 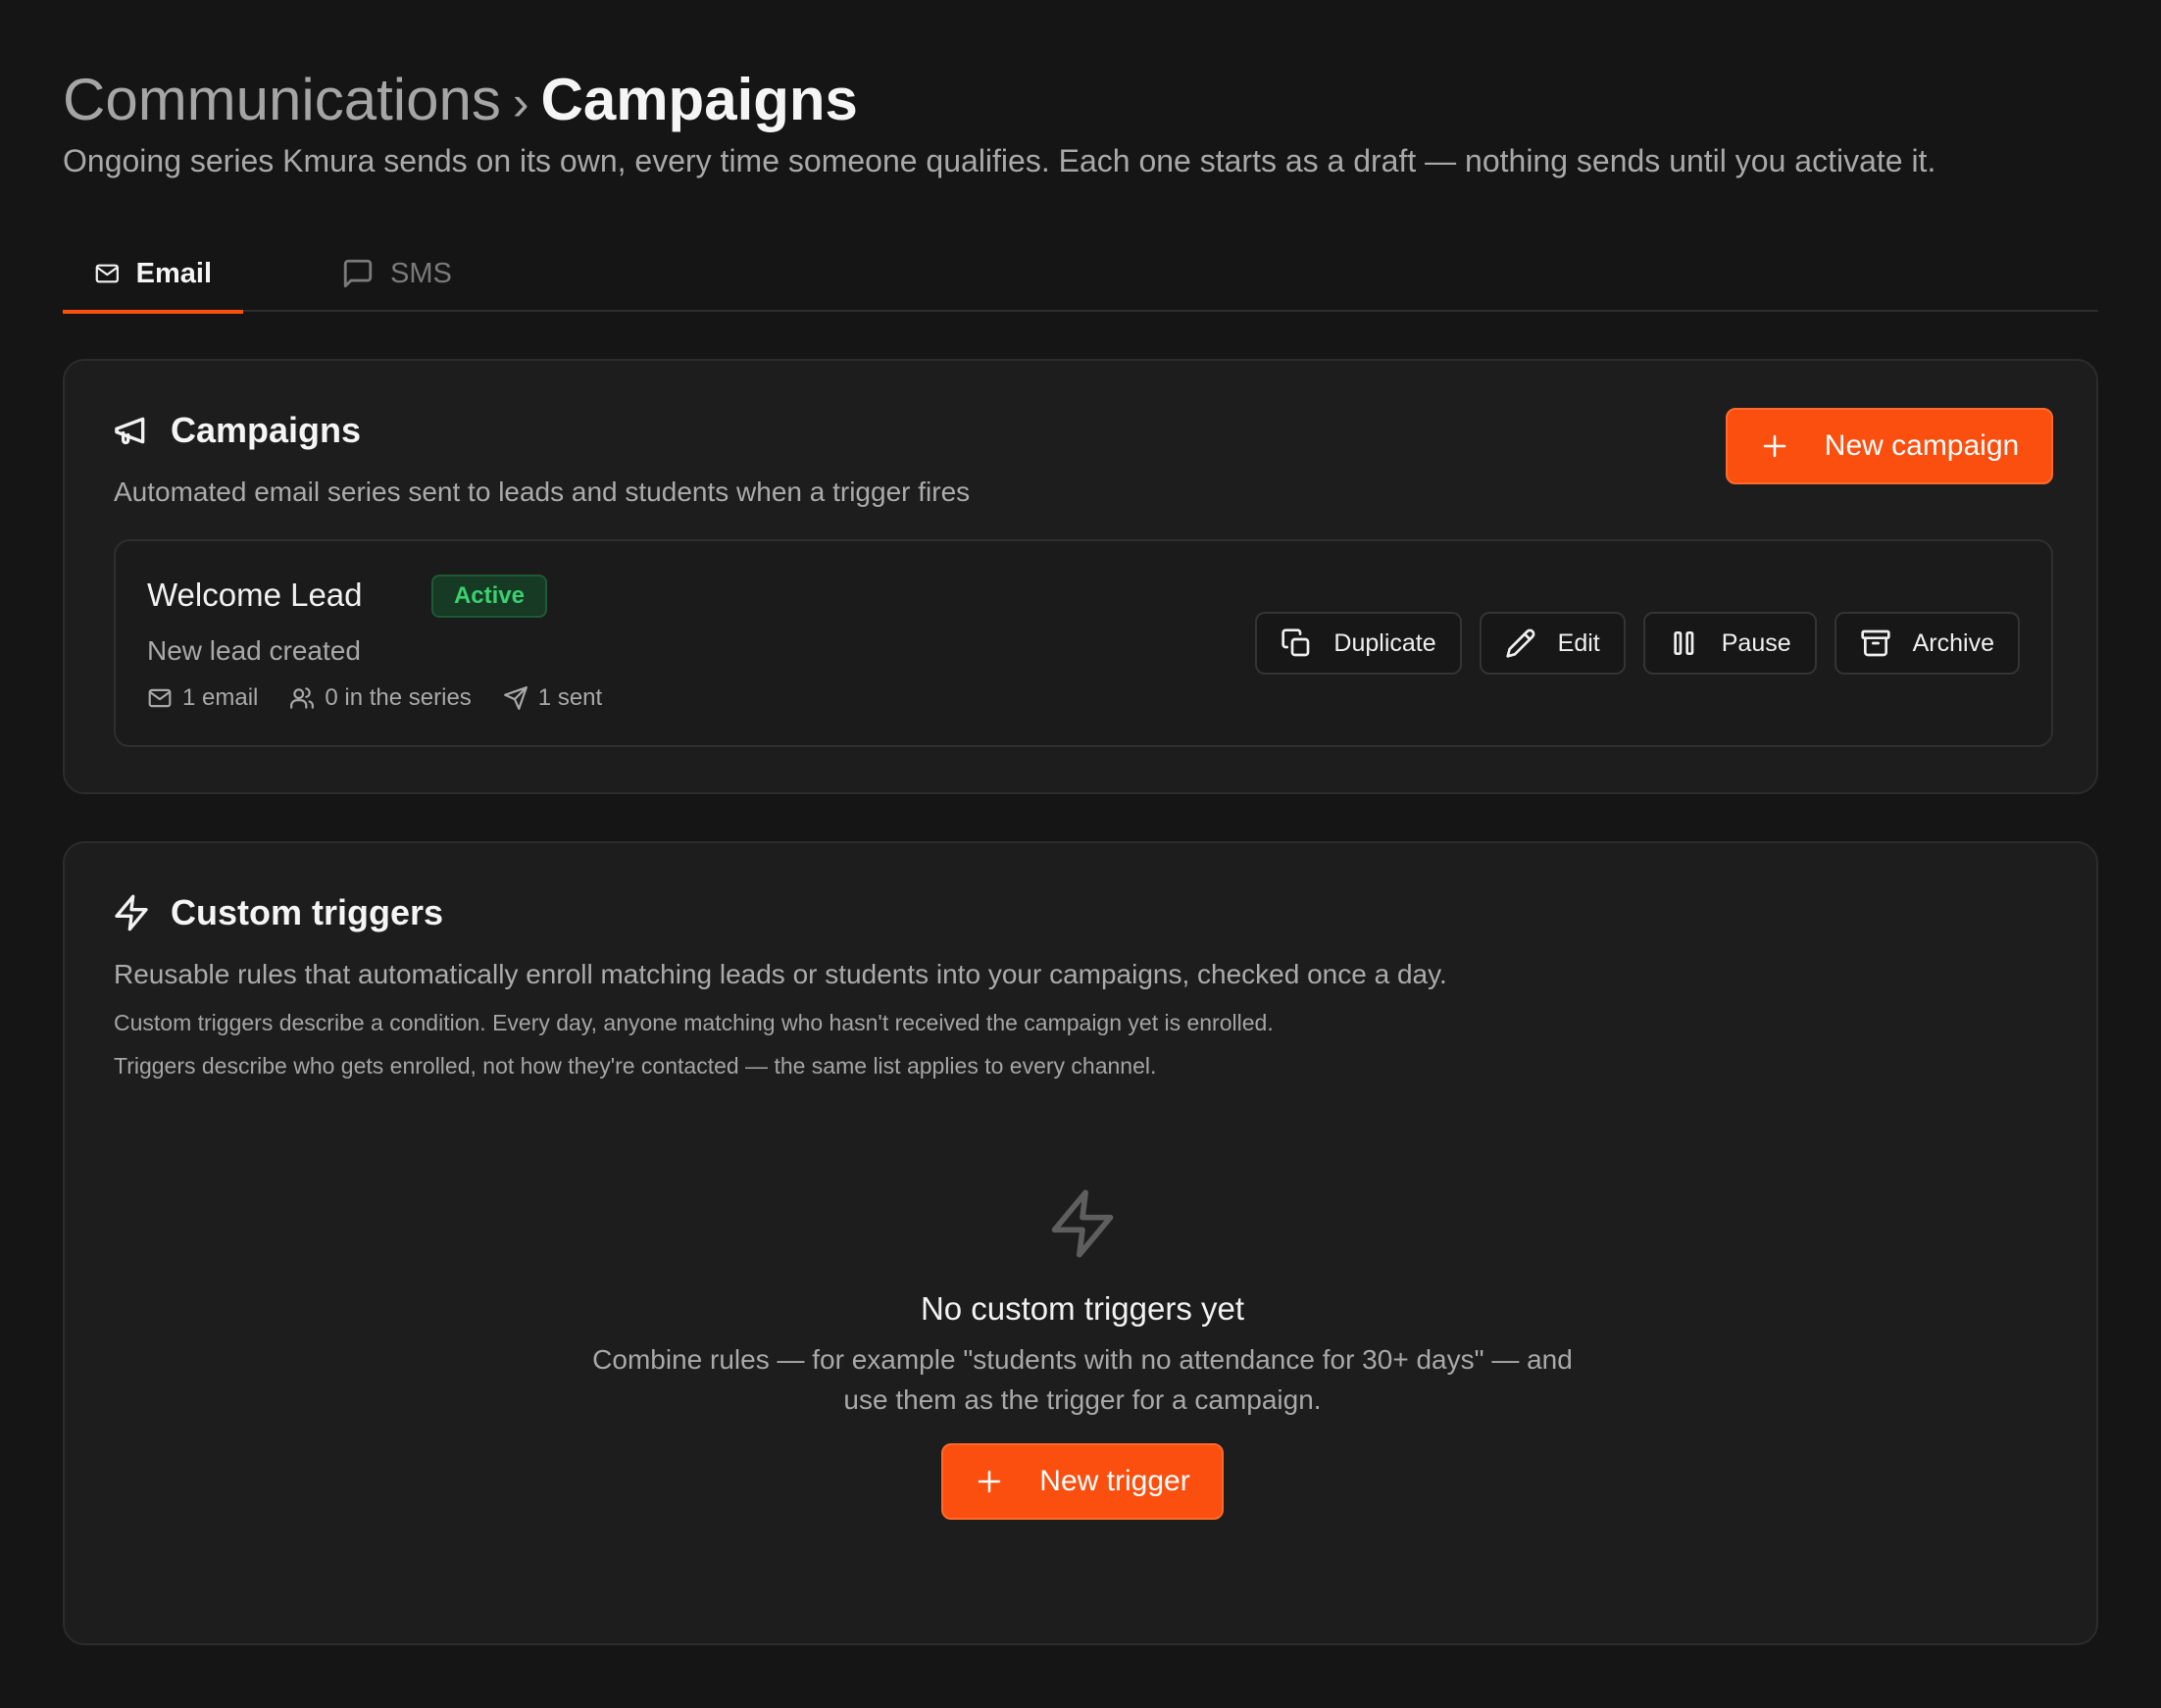 What do you see at coordinates (699, 99) in the screenshot?
I see `page-title: Campaigns` at bounding box center [699, 99].